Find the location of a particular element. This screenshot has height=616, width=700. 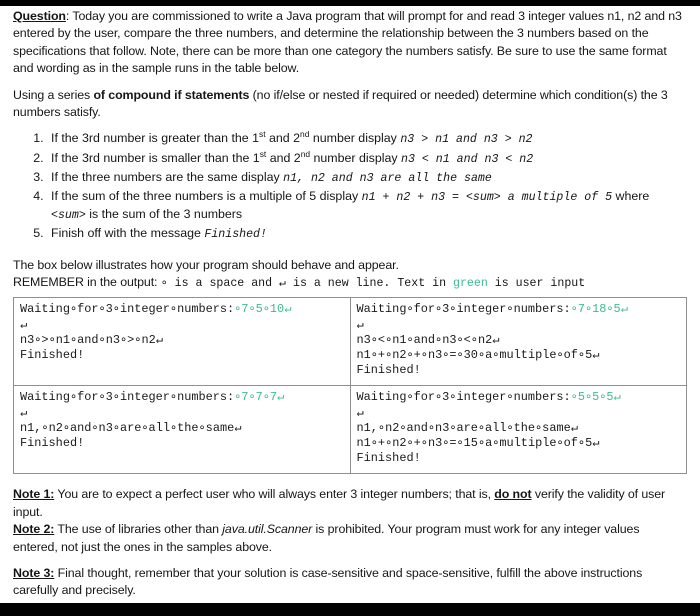

rule-tail-a: where is located at coordinates (631, 195).